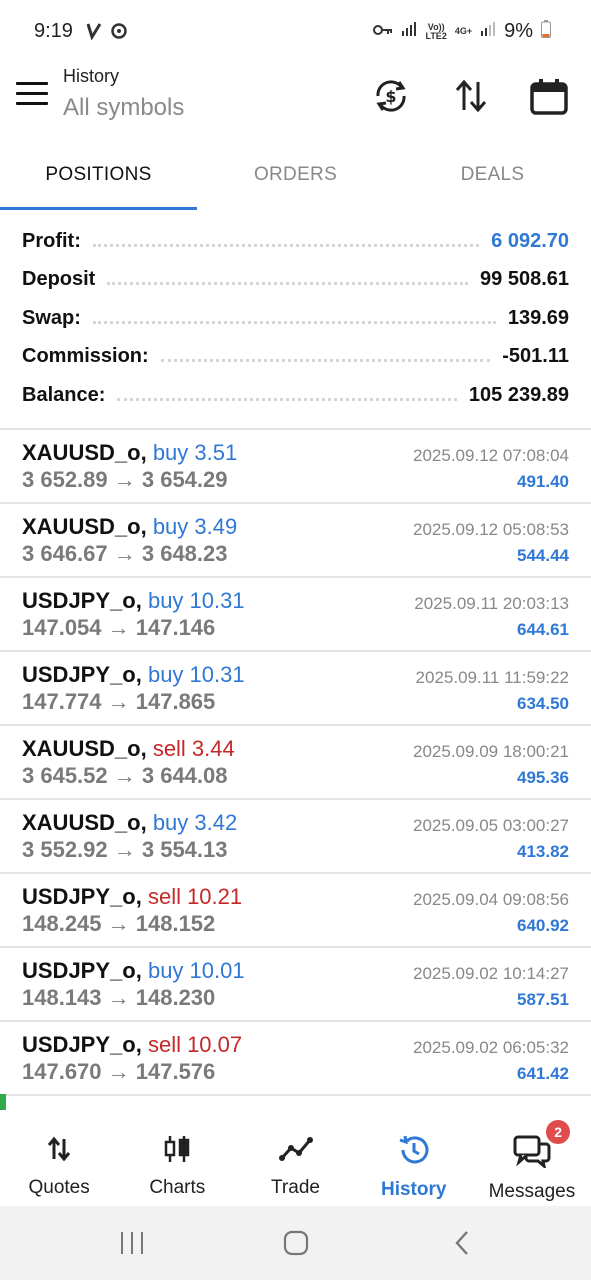  Describe the element at coordinates (195, 452) in the screenshot. I see `position-side: buy 3.51` at that location.